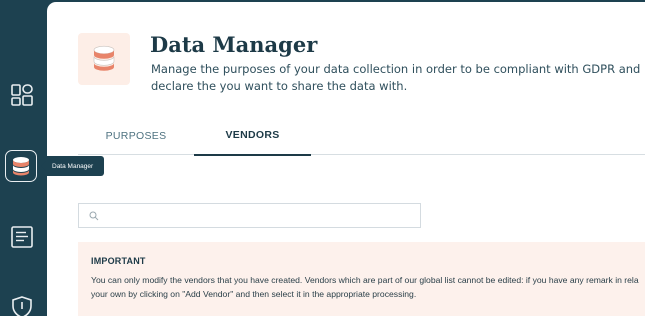 The image size is (645, 316). Describe the element at coordinates (136, 135) in the screenshot. I see `tab-purposes: PURPOSES` at that location.